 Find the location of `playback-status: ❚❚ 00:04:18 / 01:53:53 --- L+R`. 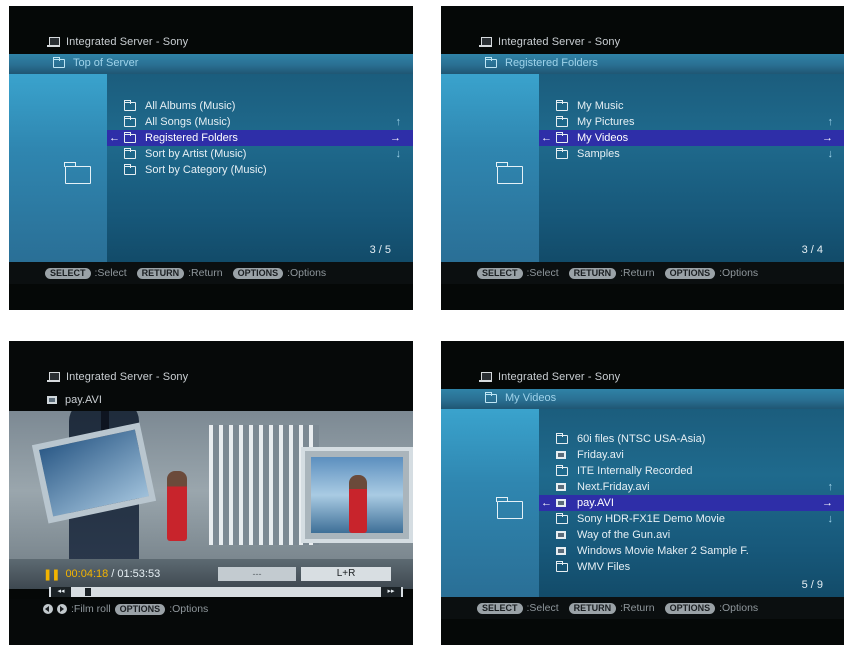

playback-status: ❚❚ 00:04:18 / 01:53:53 --- L+R is located at coordinates (223, 574).